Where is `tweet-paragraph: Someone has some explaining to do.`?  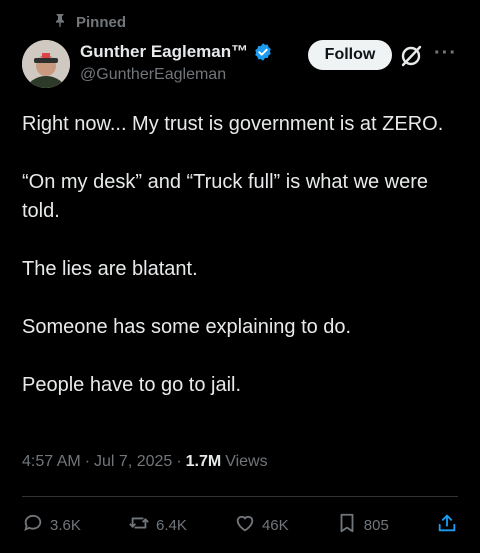
tweet-paragraph: Someone has some explaining to do. is located at coordinates (187, 327).